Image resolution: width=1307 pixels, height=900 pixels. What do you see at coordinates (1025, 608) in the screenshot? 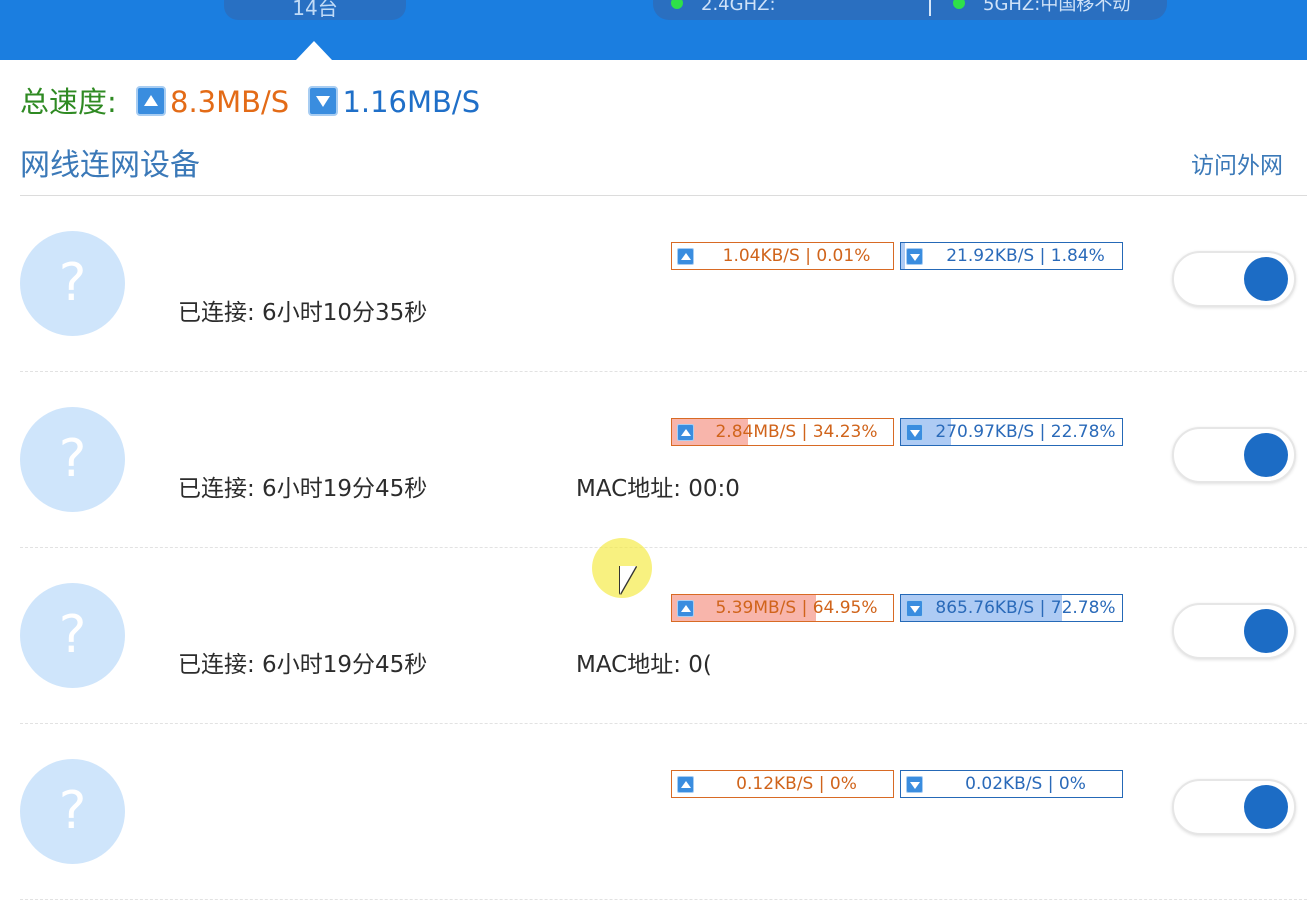
I see `download-rate-text: 865.76KB/S | 72.78%` at bounding box center [1025, 608].